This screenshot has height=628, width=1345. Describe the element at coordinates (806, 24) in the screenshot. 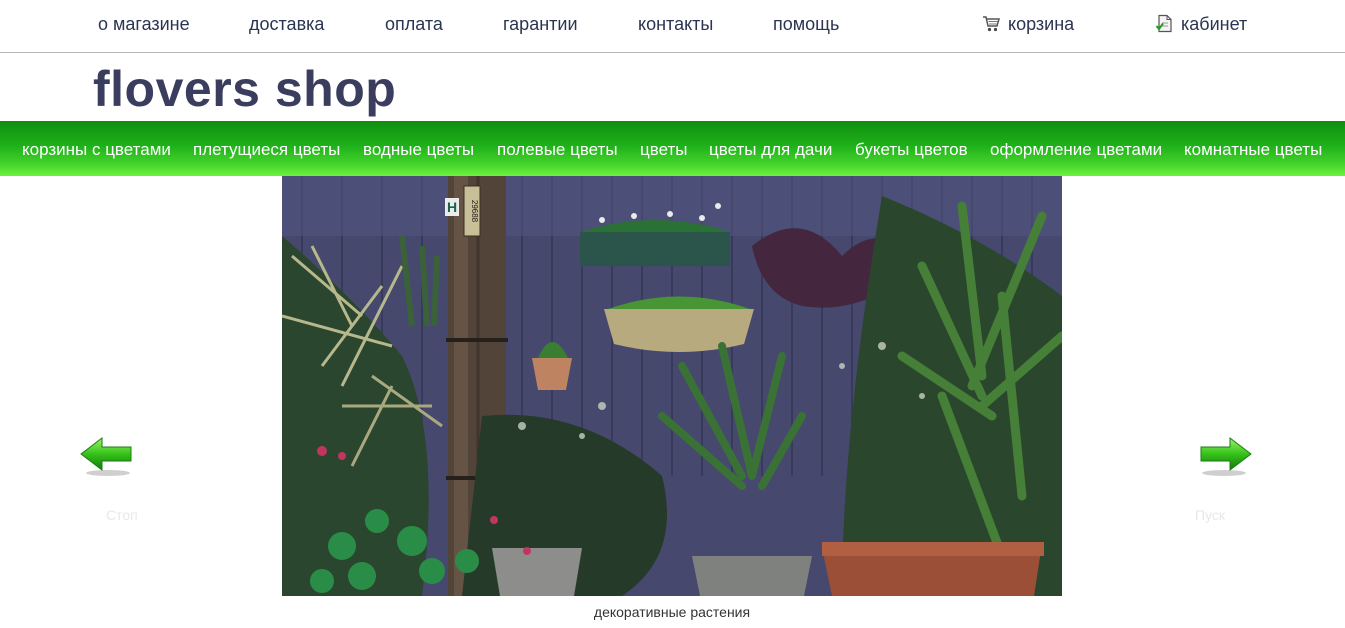

I see `nav-link-help: помощь` at that location.